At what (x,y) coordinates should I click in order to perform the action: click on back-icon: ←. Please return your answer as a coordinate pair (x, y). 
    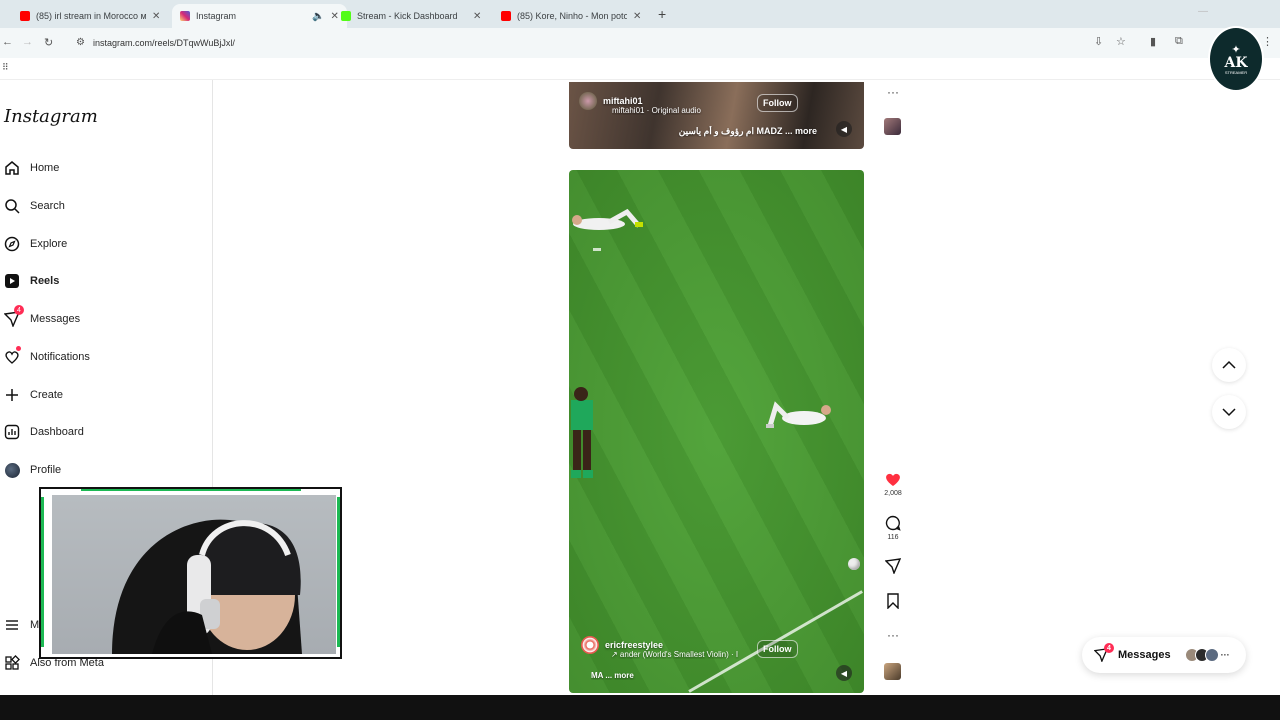
    Looking at the image, I should click on (7, 42).